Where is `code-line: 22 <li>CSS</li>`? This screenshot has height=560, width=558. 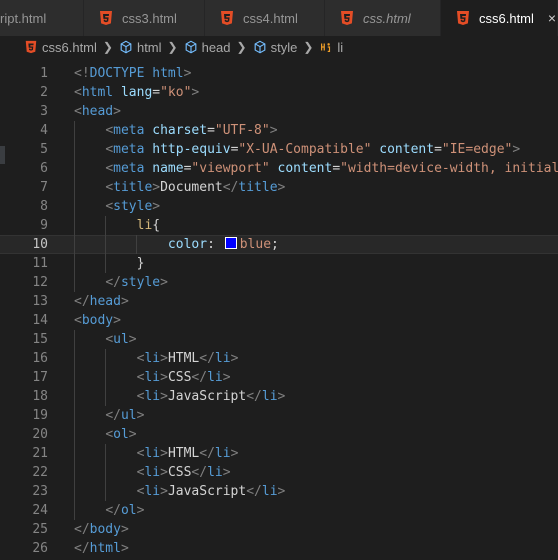
code-line: 22 <li>CSS</li> is located at coordinates (279, 472).